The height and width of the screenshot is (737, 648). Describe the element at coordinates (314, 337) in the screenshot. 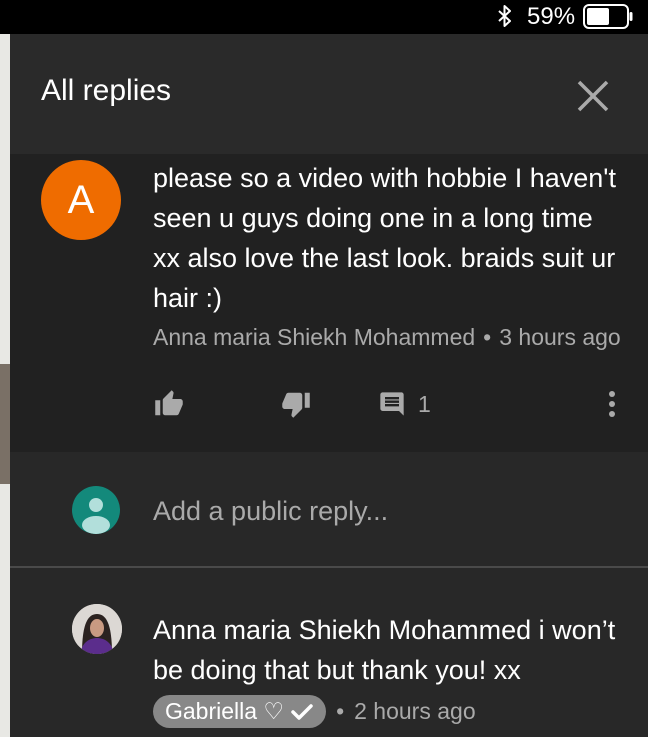

I see `comment-author: Anna maria Shiekh Mohammed` at that location.